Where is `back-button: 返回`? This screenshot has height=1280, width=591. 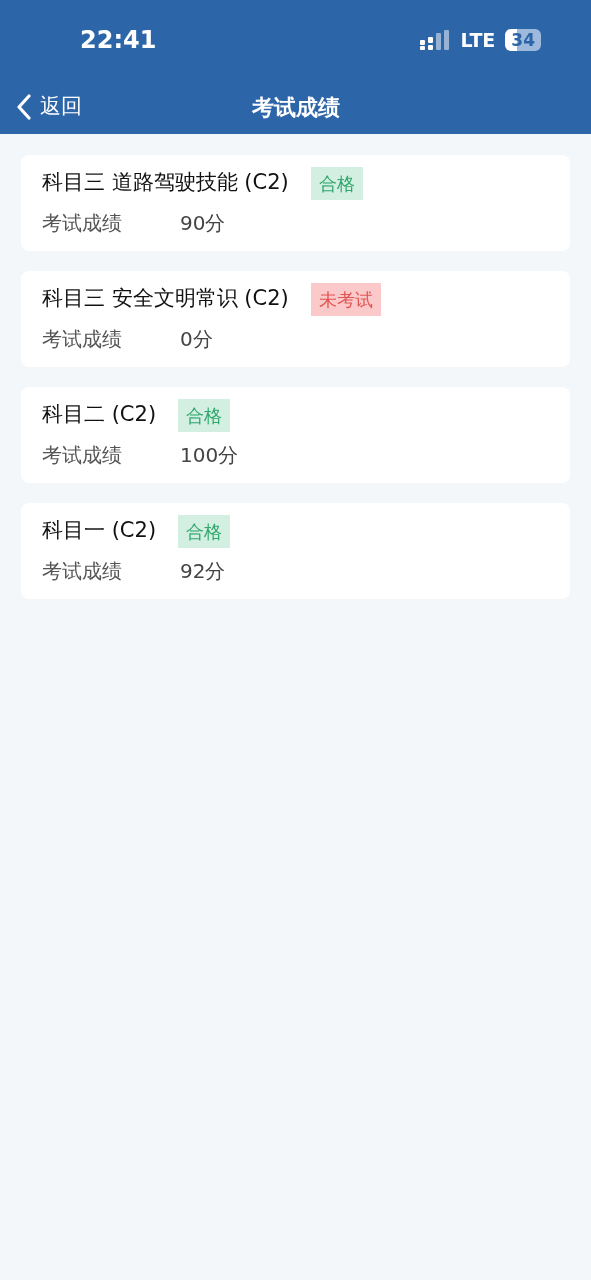 back-button: 返回 is located at coordinates (49, 107).